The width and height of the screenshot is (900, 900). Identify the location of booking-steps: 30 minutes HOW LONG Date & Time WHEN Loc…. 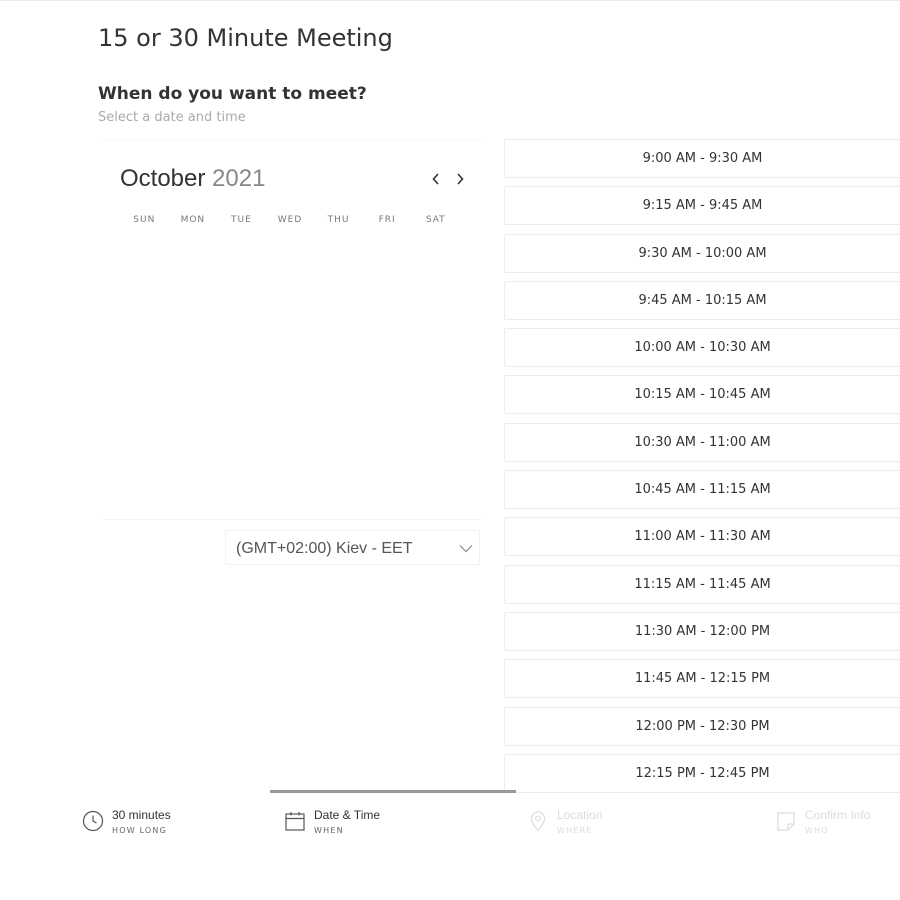
(450, 820).